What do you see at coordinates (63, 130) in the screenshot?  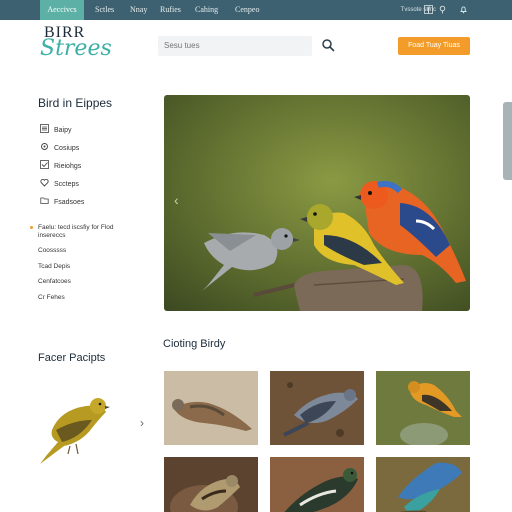 I see `sidebar-item-label: Baipy` at bounding box center [63, 130].